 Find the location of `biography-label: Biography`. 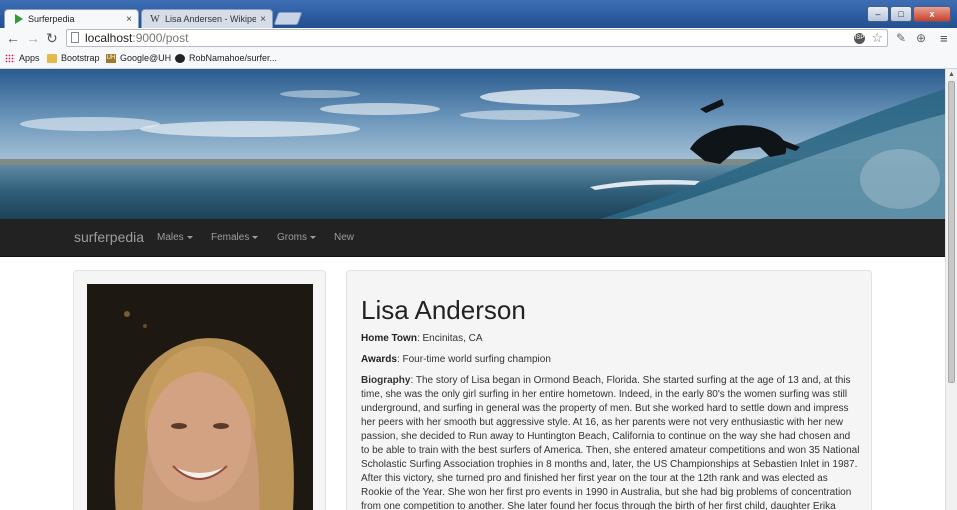

biography-label: Biography is located at coordinates (386, 380).